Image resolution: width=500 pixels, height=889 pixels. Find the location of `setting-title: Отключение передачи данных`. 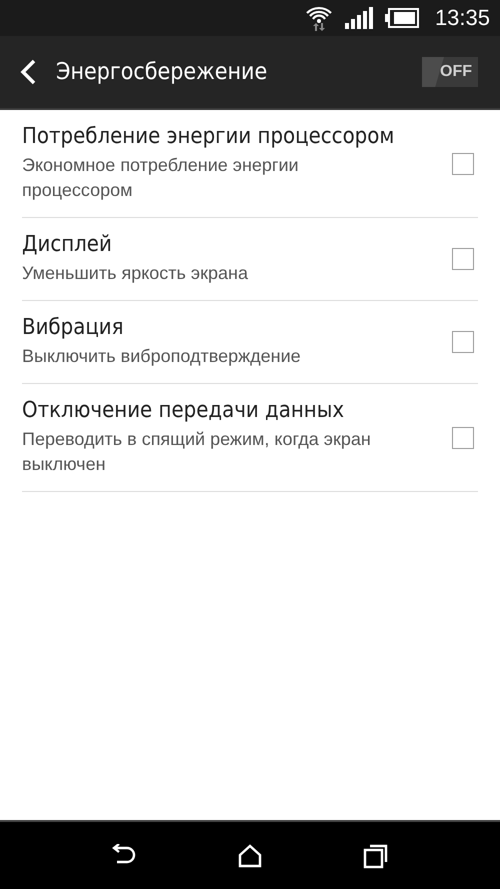

setting-title: Отключение передачи данных is located at coordinates (184, 410).